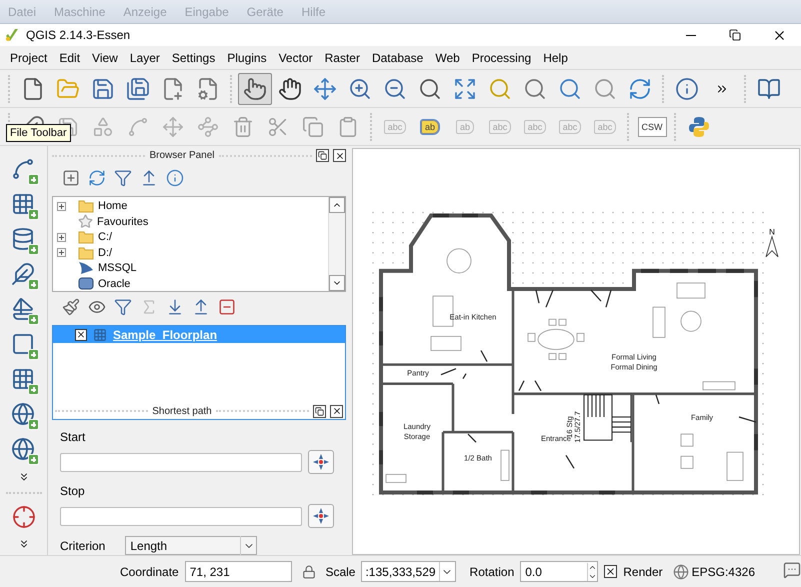 The height and width of the screenshot is (587, 801). What do you see at coordinates (492, 571) in the screenshot?
I see `status-label: Rotation` at bounding box center [492, 571].